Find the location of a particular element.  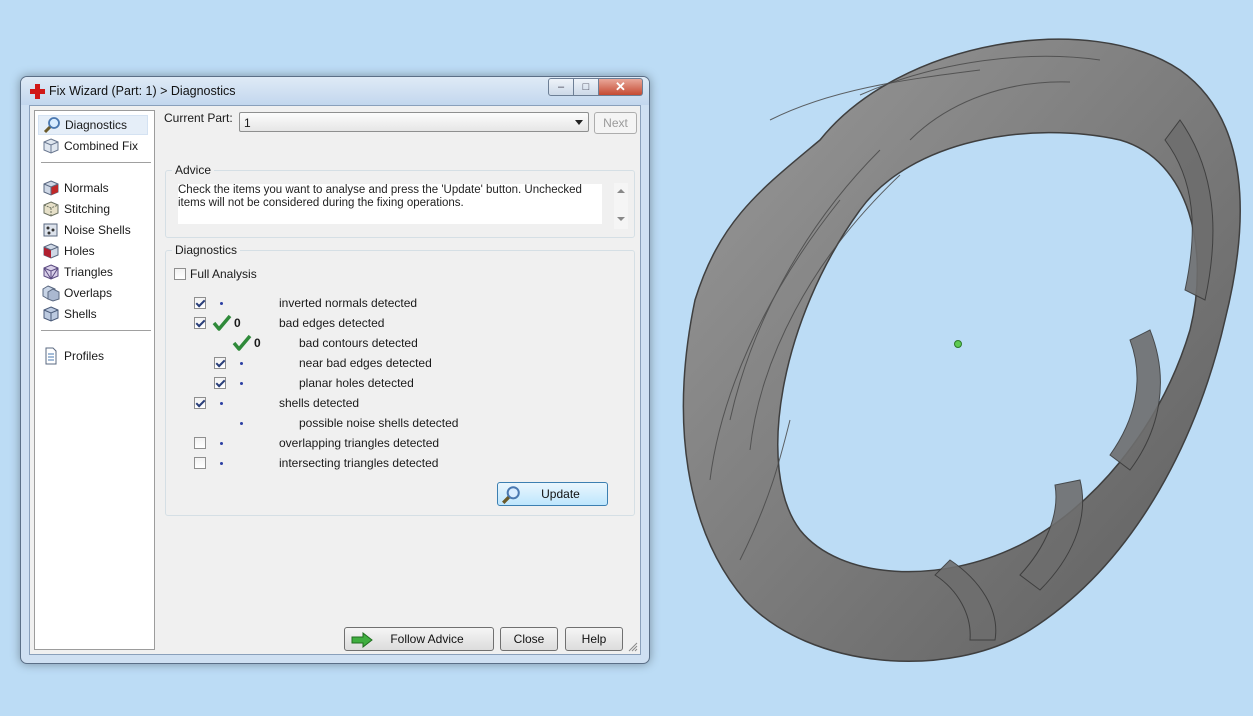

intersecting-triangles-checkbox is located at coordinates (200, 463).